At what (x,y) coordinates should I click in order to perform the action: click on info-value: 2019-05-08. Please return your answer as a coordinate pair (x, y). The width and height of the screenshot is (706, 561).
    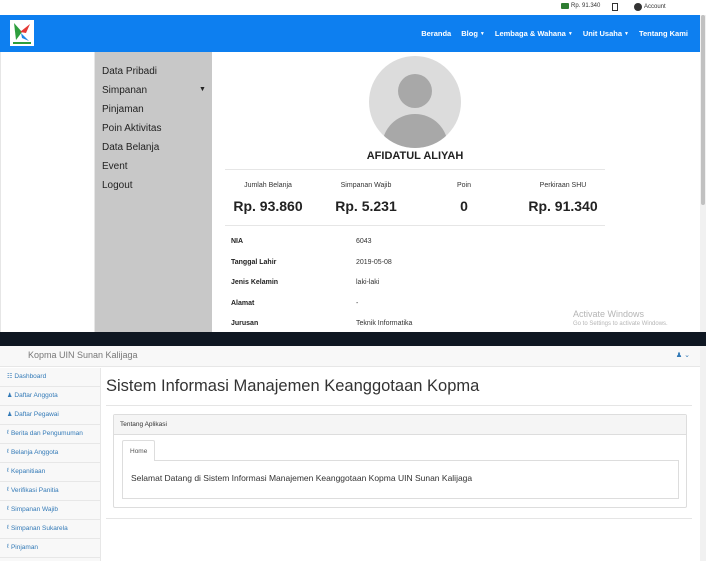
    Looking at the image, I should click on (374, 262).